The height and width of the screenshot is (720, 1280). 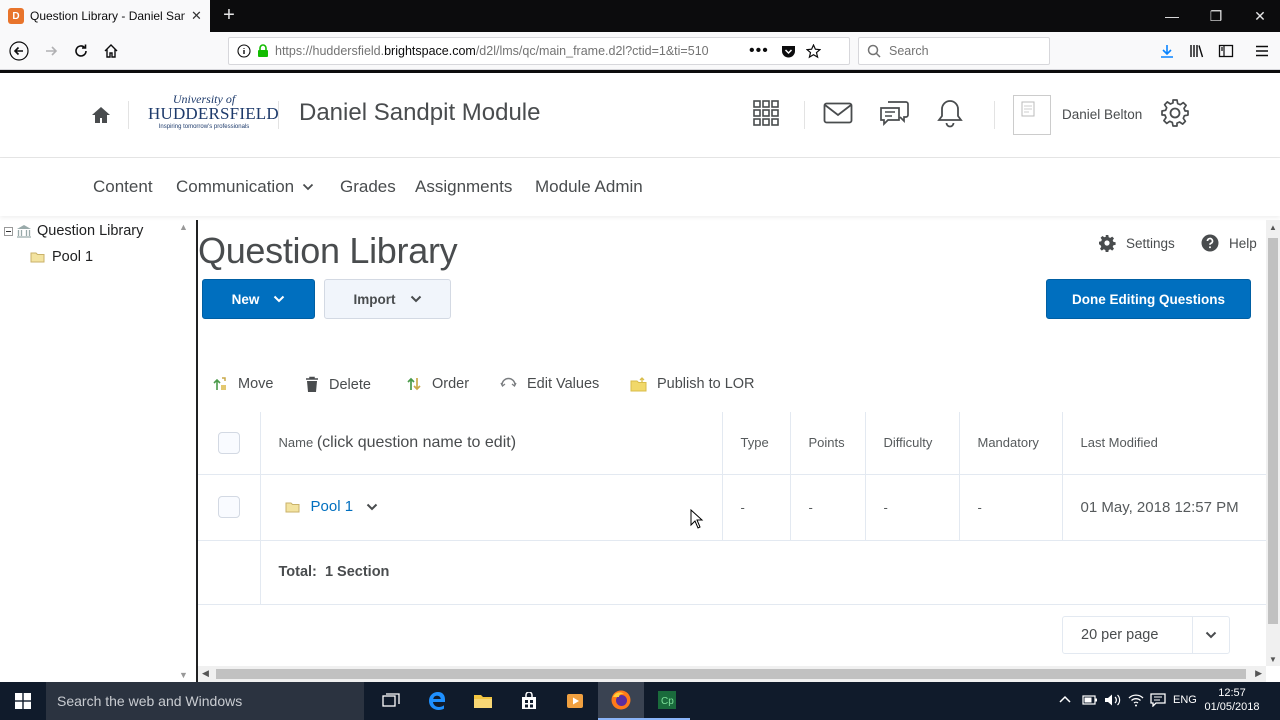 What do you see at coordinates (205, 701) in the screenshot?
I see `taskbar-search-input: Search the web and Windows` at bounding box center [205, 701].